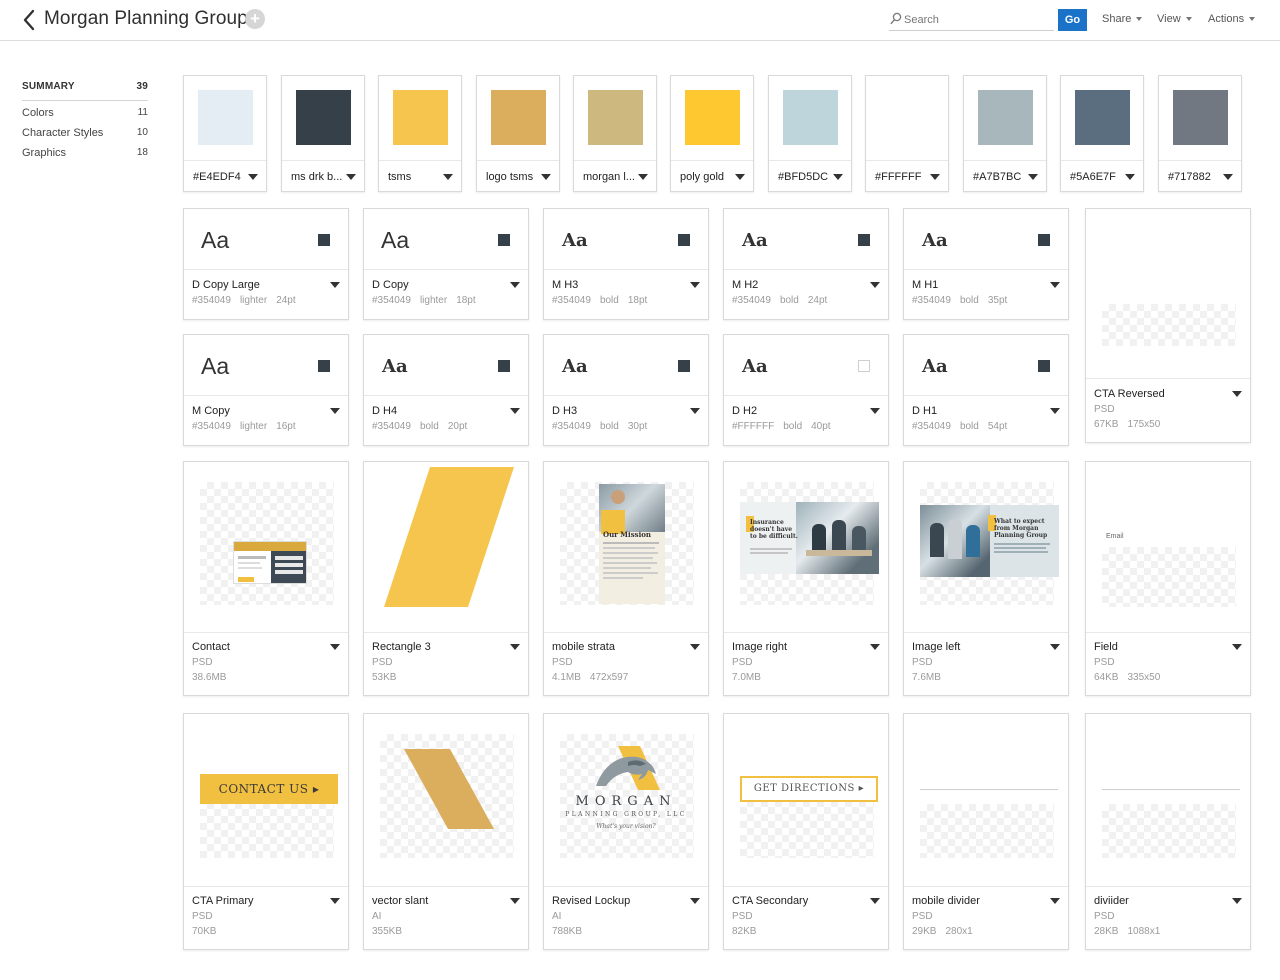 The width and height of the screenshot is (1280, 980). I want to click on diviider-preview, so click(1169, 831).